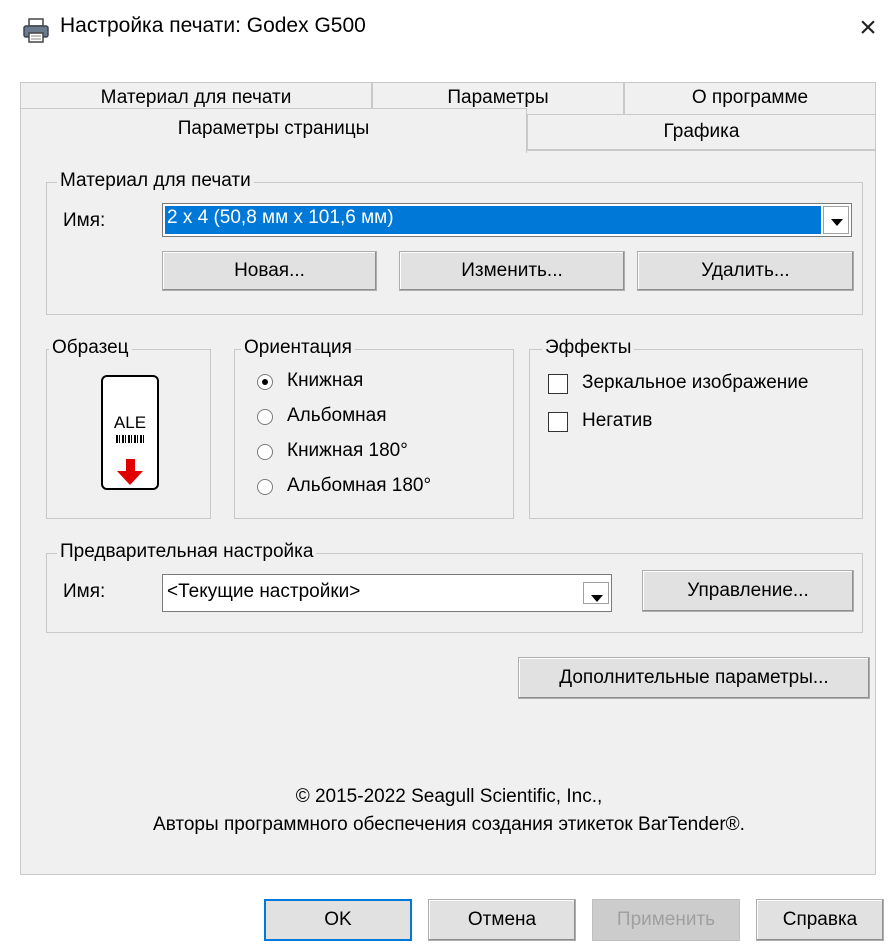 The height and width of the screenshot is (949, 895). Describe the element at coordinates (36, 30) in the screenshot. I see `printer-icon` at that location.